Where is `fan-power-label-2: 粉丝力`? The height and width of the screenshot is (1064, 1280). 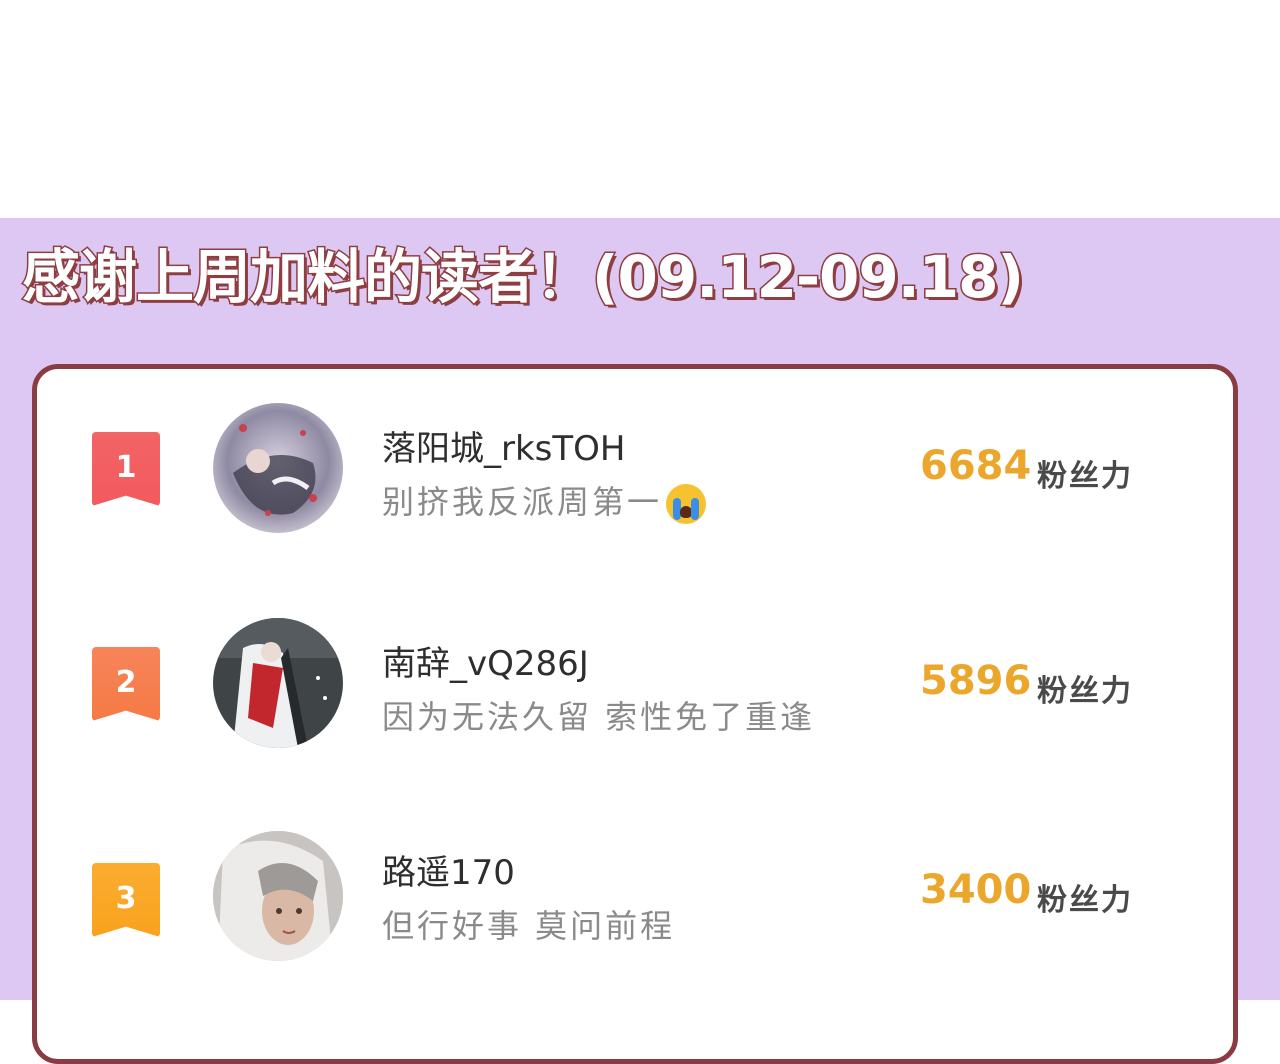
fan-power-label-2: 粉丝力 is located at coordinates (1085, 691).